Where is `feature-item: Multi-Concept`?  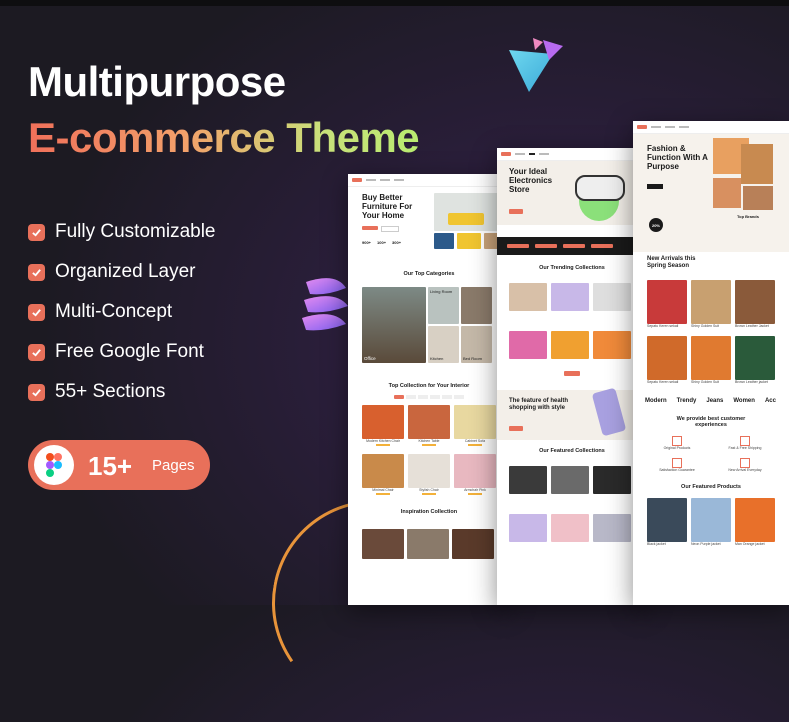 feature-item: Multi-Concept is located at coordinates (122, 312).